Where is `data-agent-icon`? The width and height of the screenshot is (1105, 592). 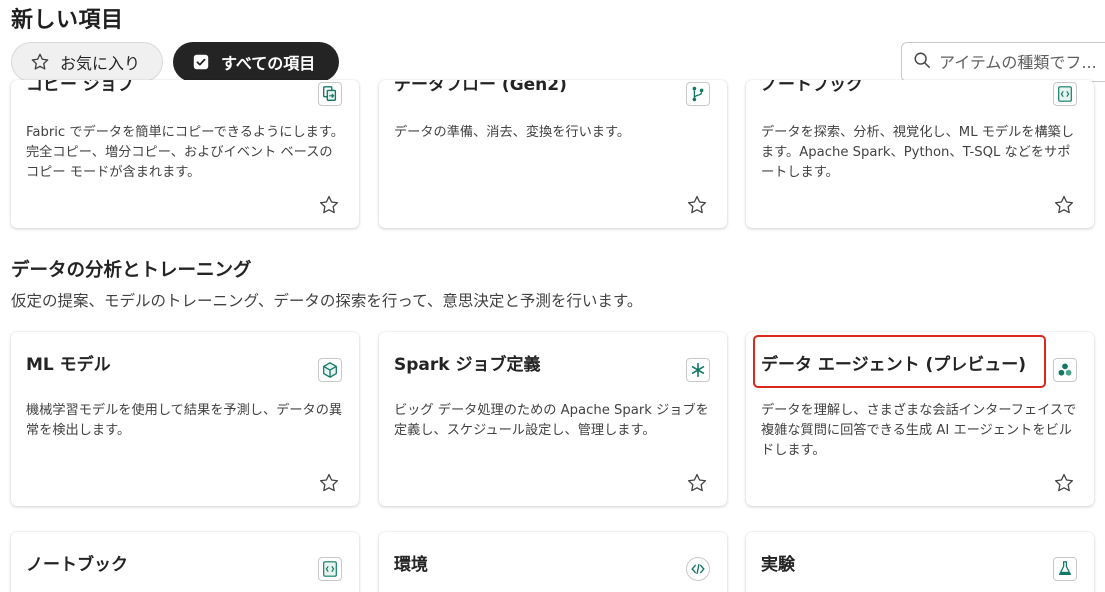 data-agent-icon is located at coordinates (1065, 370).